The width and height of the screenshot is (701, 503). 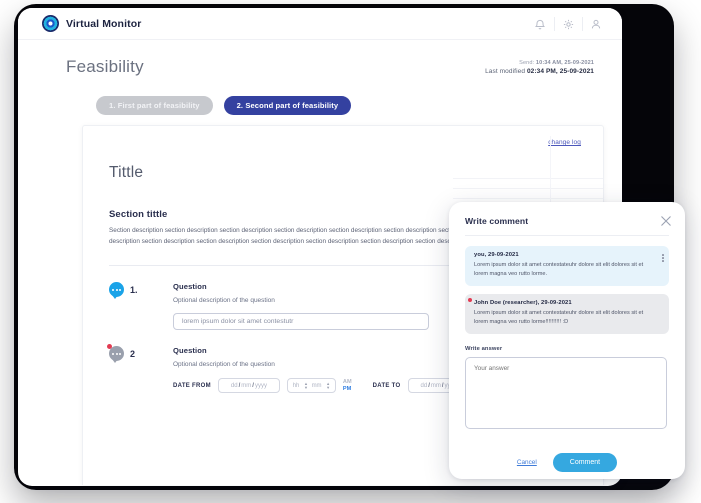 I want to click on comment-panel-actions: Cancel Comment, so click(x=567, y=463).